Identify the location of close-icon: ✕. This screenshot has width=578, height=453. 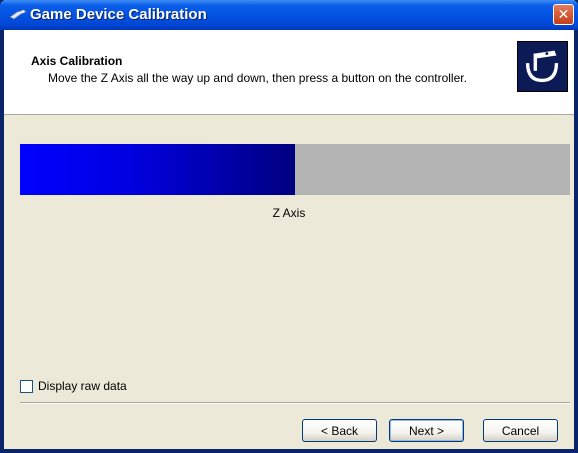
(563, 14).